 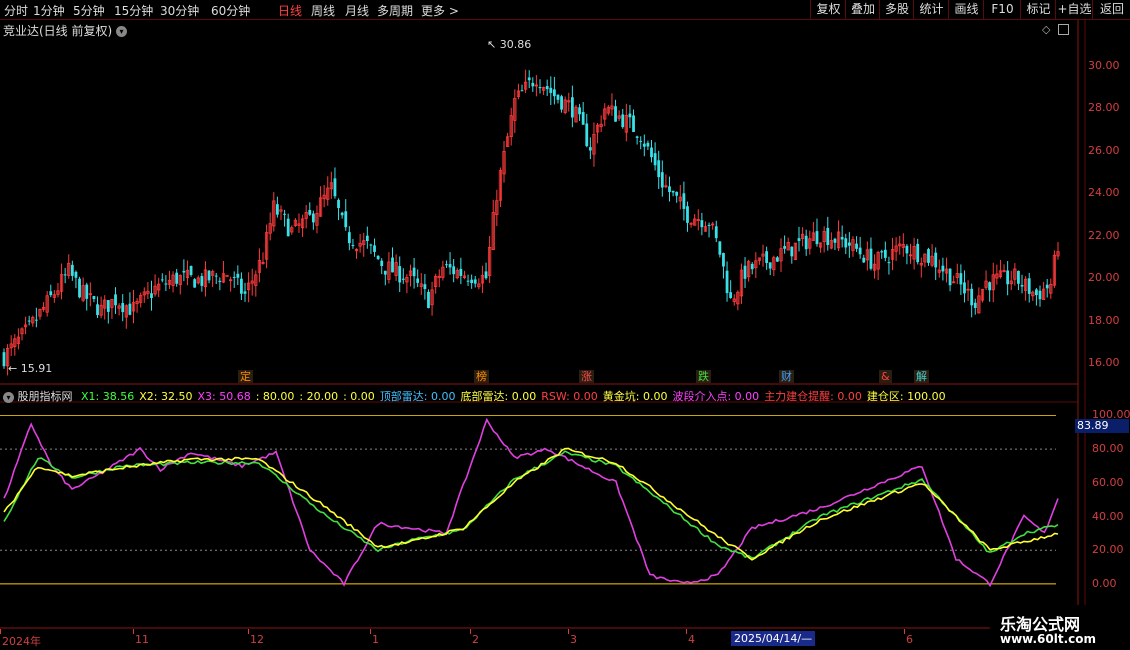 I want to click on event-marker: &, so click(x=885, y=376).